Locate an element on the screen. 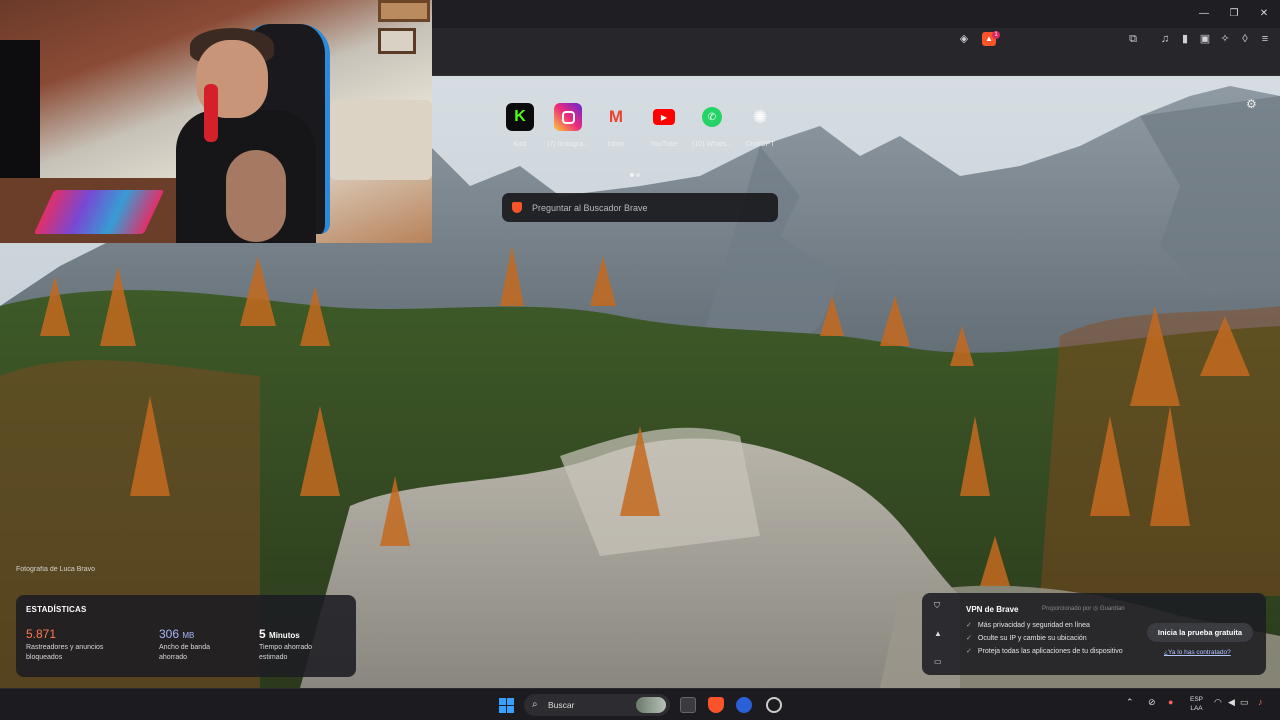 This screenshot has height=720, width=1280. sidebar-icon: ▮ is located at coordinates (1185, 39).